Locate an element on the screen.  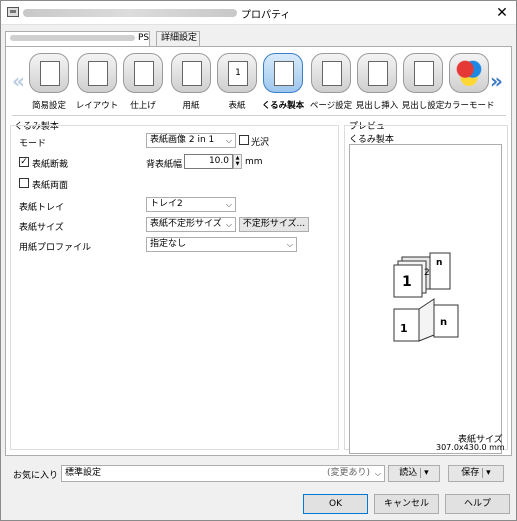
tab-ps: PS is located at coordinates (77, 39).